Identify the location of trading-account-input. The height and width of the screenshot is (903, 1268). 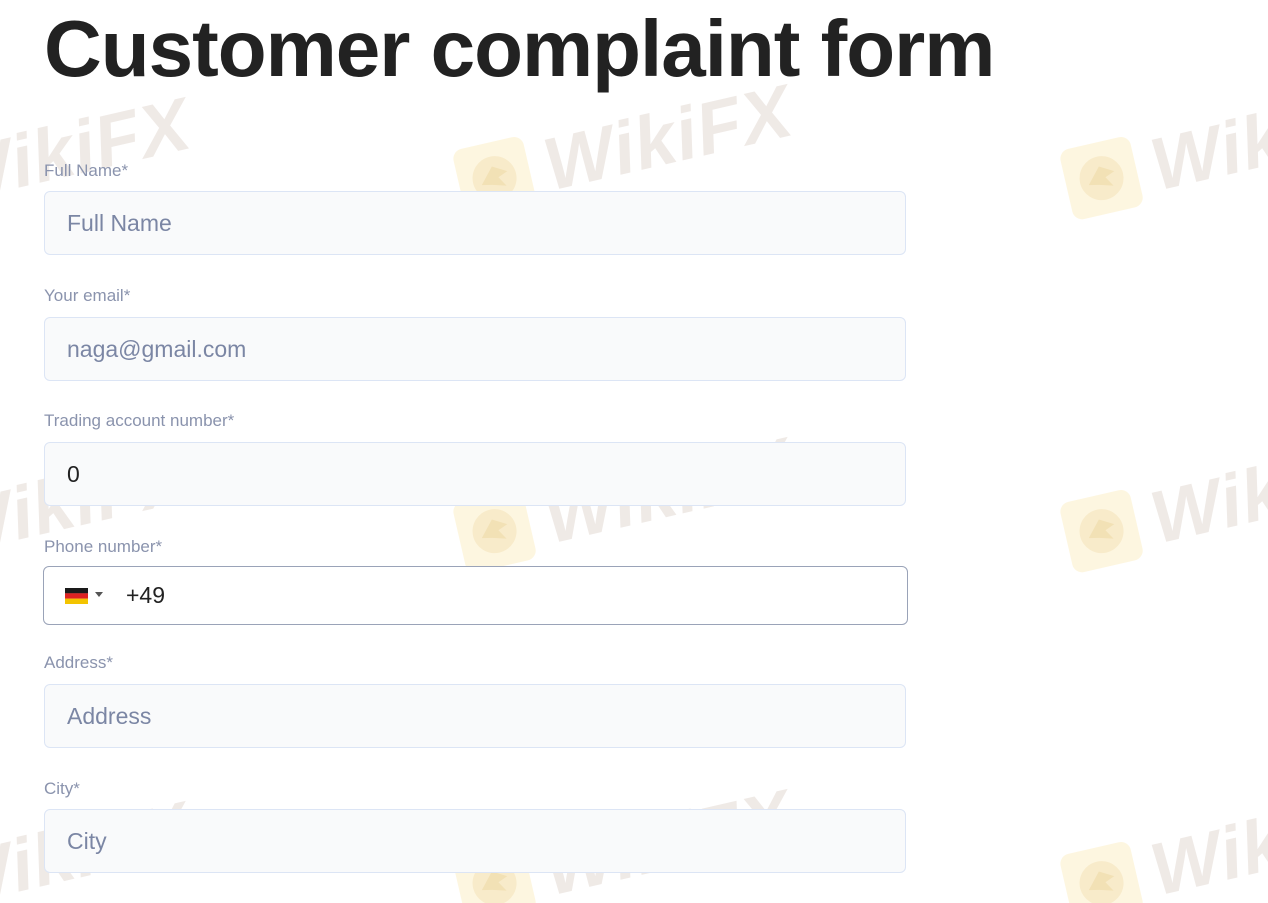
(477, 474).